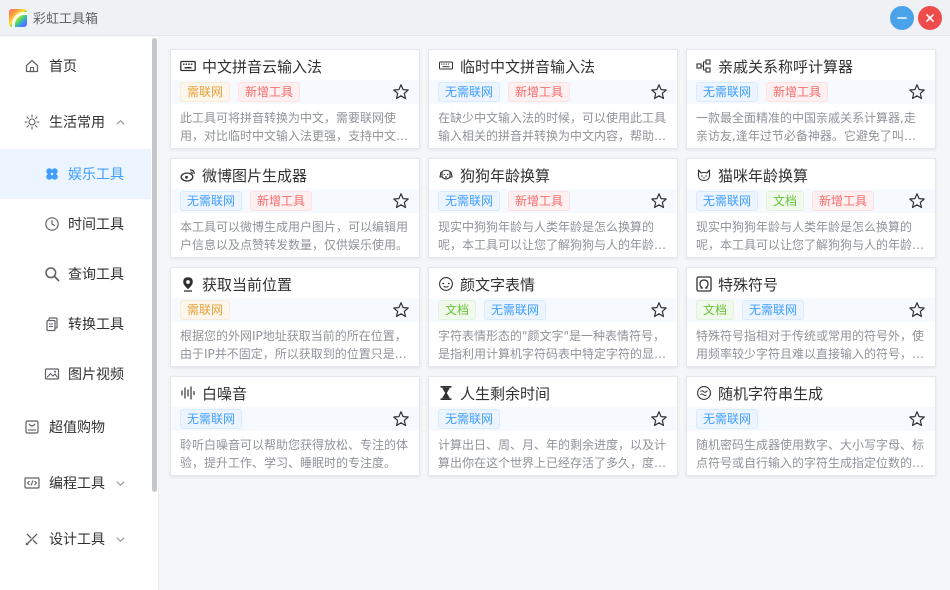  Describe the element at coordinates (294, 454) in the screenshot. I see `card-description: 聆听白噪音可以帮助您获得放松、专注的体验，提升工作、学习、睡眠时的专注度。` at that location.